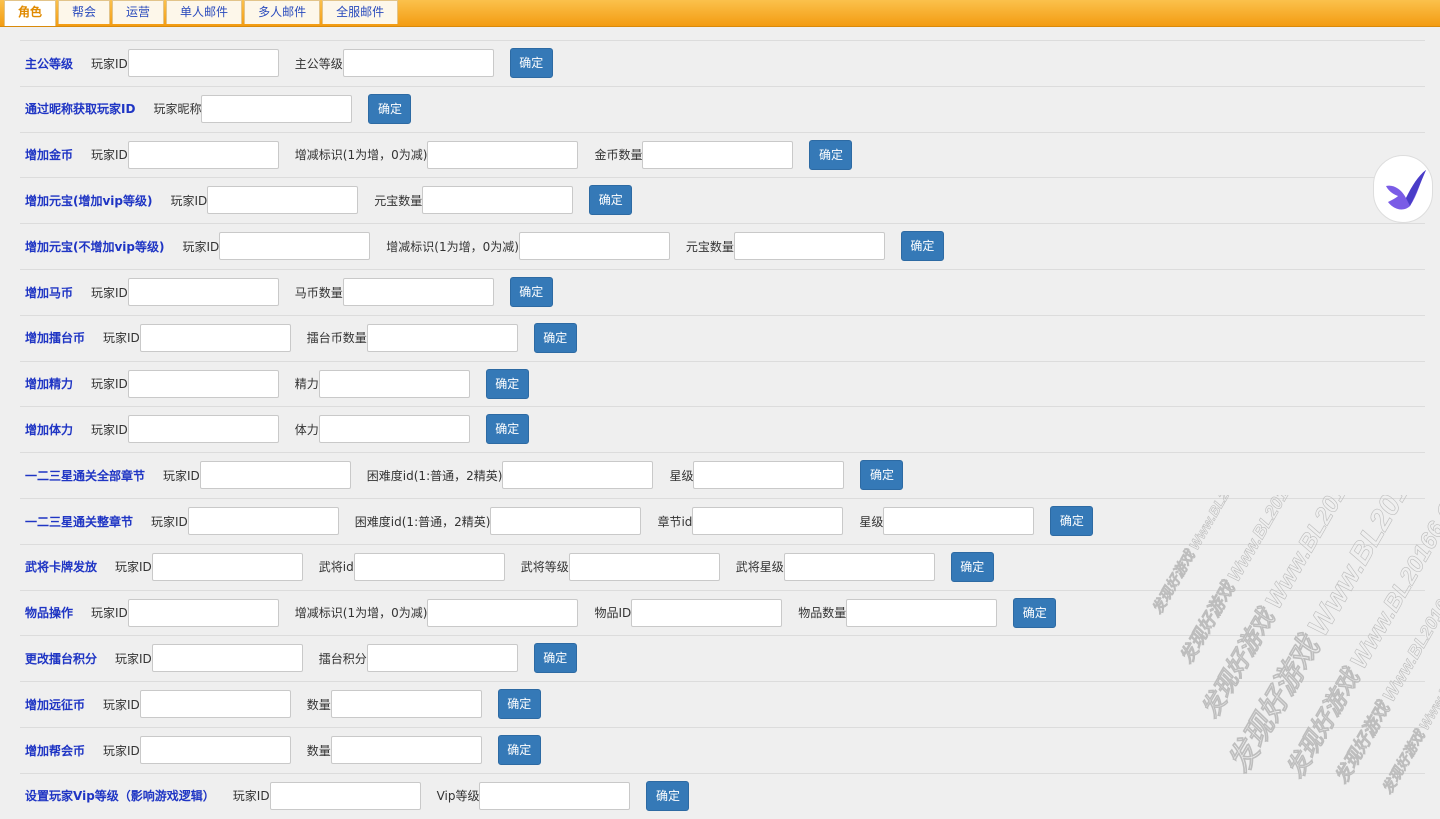  Describe the element at coordinates (138, 12) in the screenshot. I see `tab-2: 运营` at that location.